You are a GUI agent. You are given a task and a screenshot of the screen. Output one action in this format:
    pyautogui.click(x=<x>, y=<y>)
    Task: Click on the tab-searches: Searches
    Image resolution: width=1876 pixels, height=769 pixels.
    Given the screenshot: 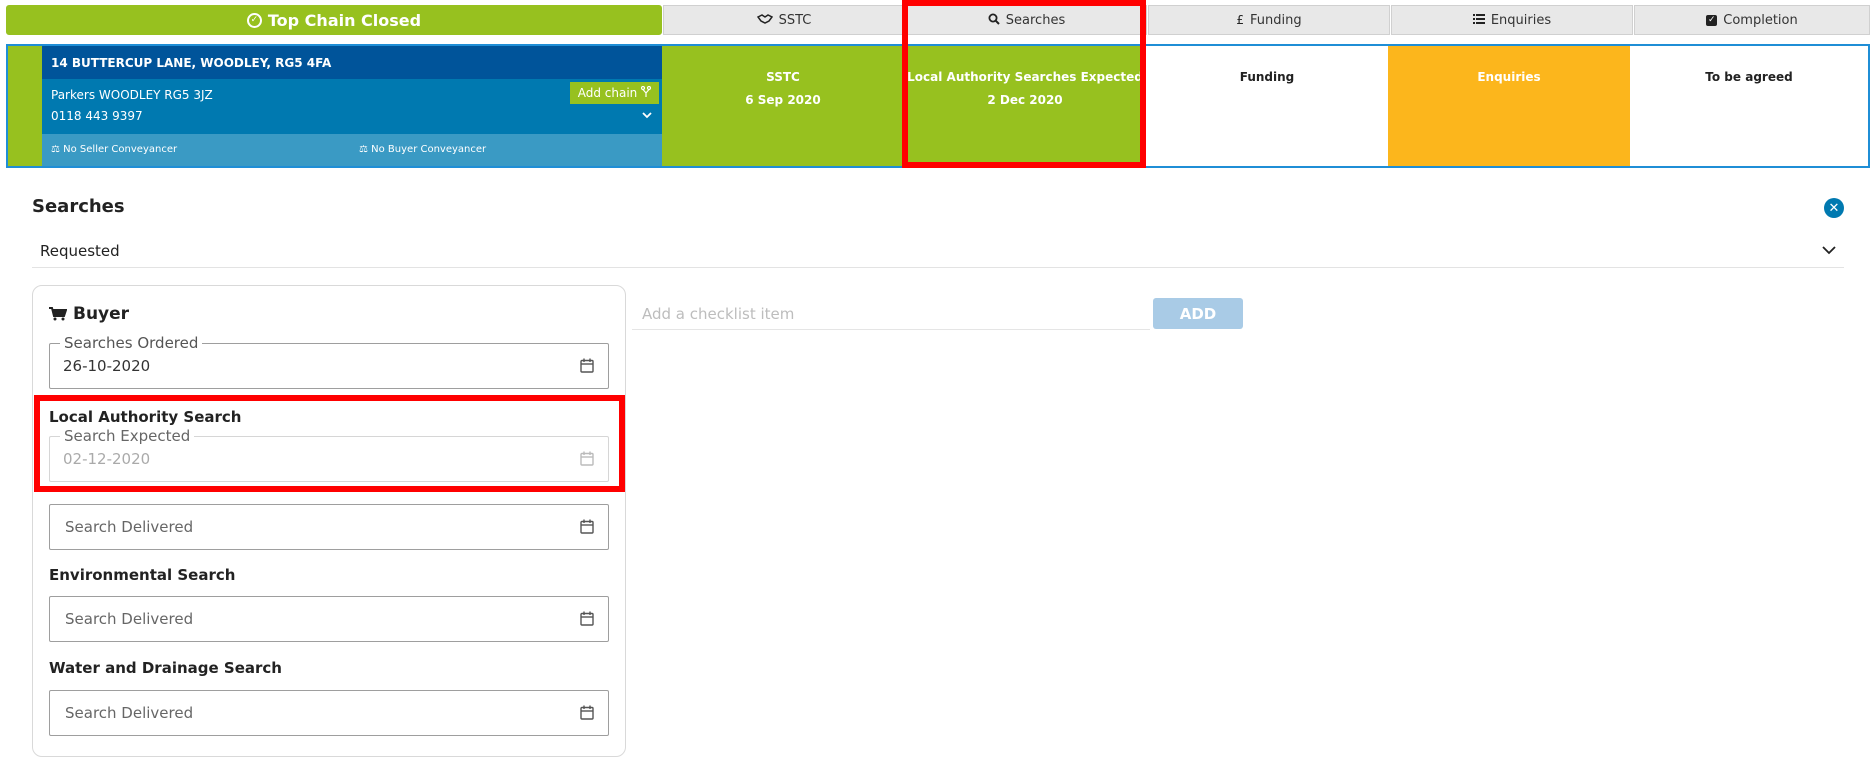 What is the action you would take?
    pyautogui.click(x=1026, y=20)
    